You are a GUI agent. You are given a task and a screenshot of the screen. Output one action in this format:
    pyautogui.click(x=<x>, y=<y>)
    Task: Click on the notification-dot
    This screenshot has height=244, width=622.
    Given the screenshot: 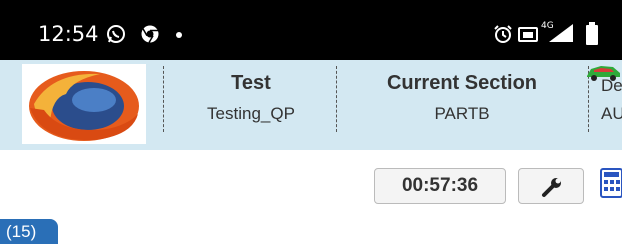 What is the action you would take?
    pyautogui.click(x=179, y=35)
    